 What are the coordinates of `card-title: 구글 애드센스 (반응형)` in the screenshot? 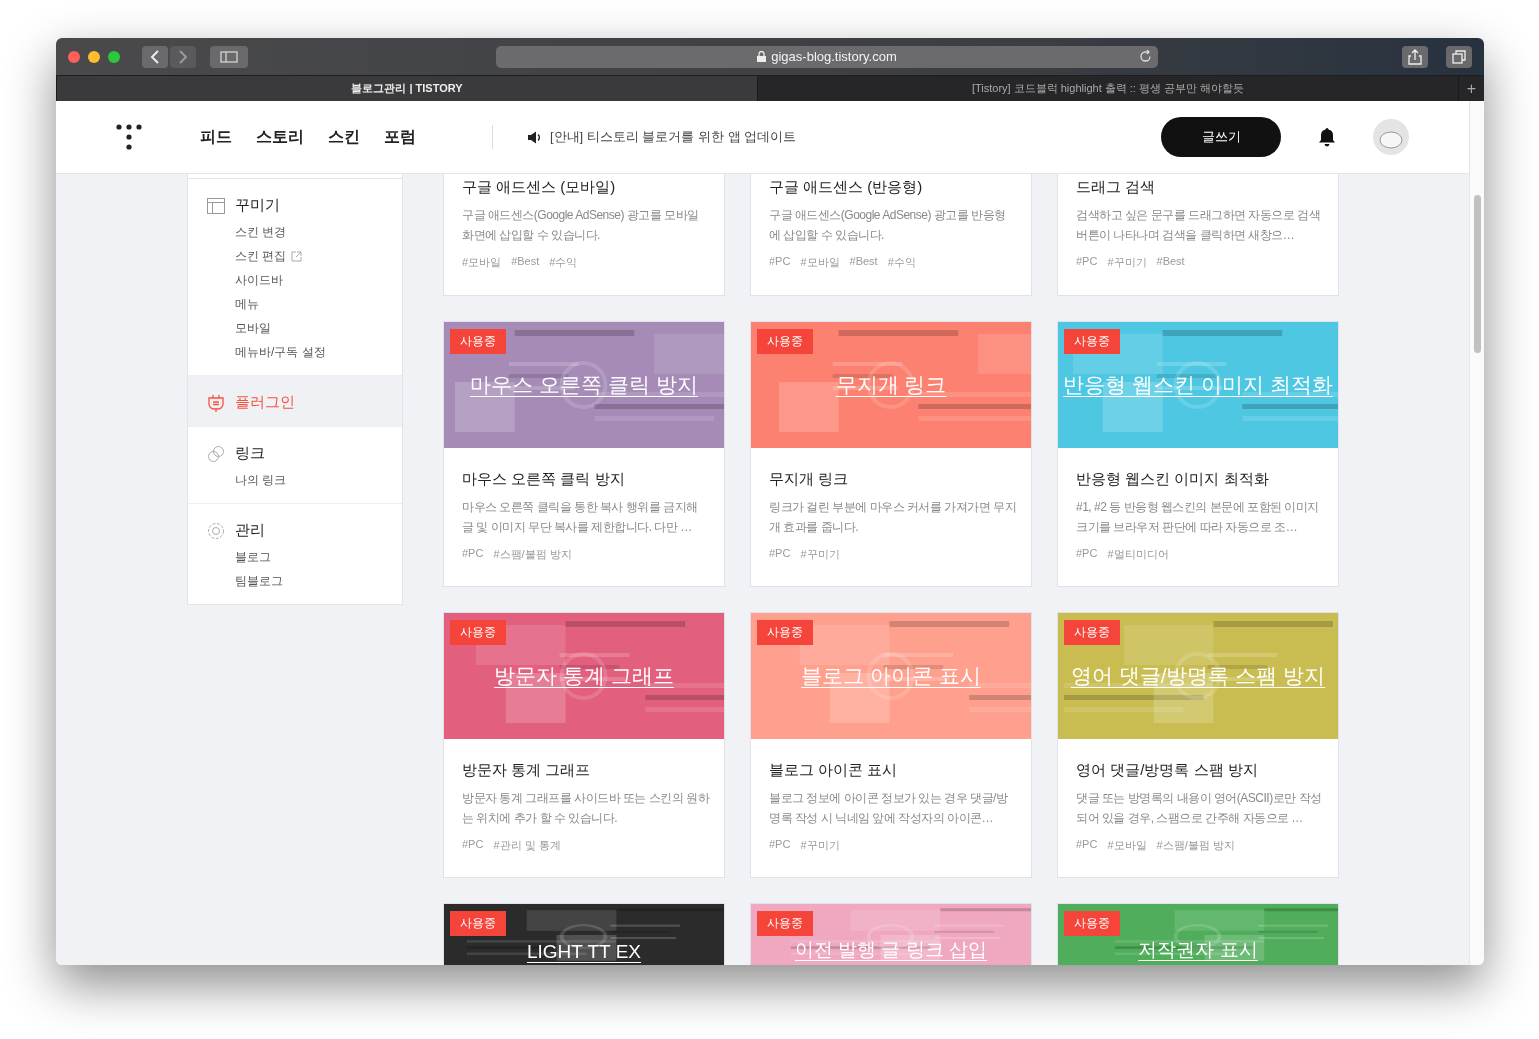 It's located at (846, 187).